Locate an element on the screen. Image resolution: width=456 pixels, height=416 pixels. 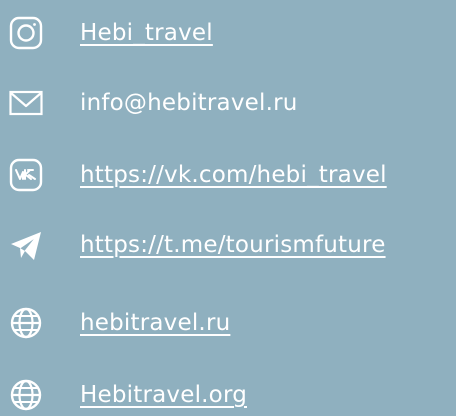
contact-item-website-org: Hebitravel.org is located at coordinates (228, 394).